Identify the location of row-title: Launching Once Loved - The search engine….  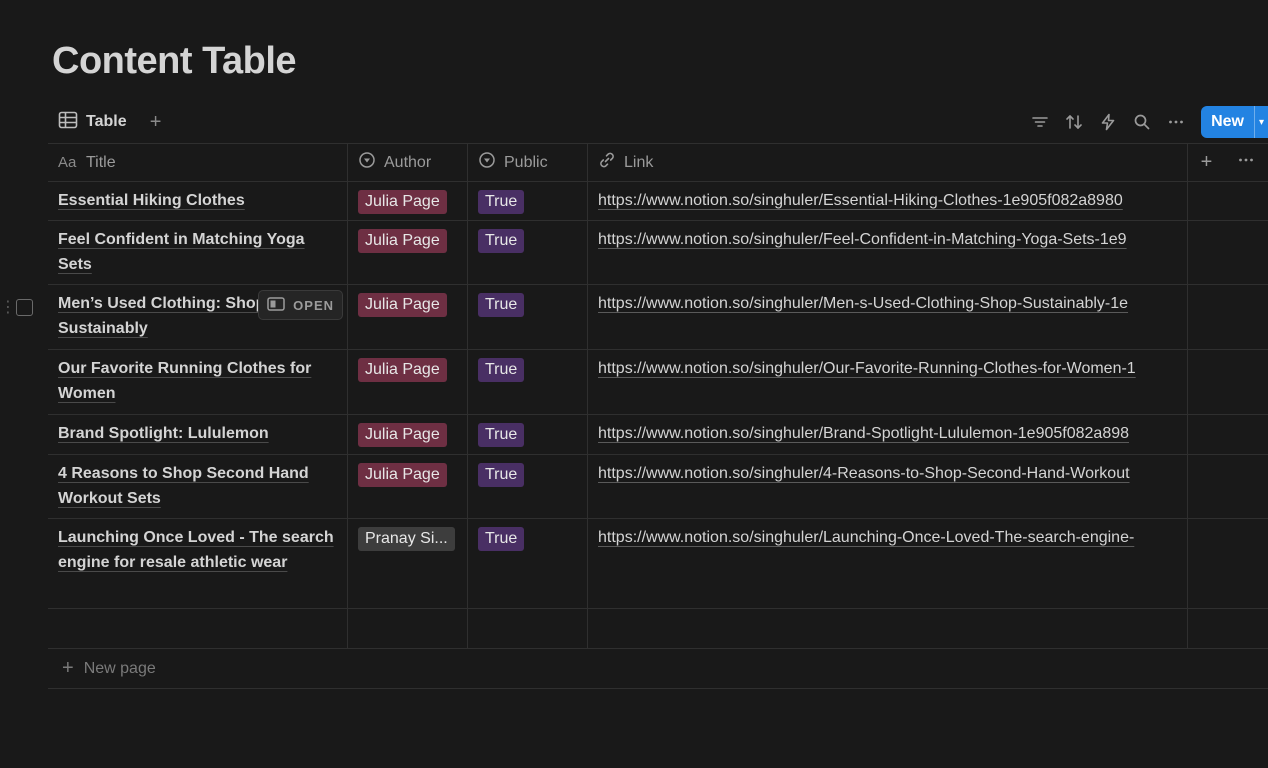
(196, 550).